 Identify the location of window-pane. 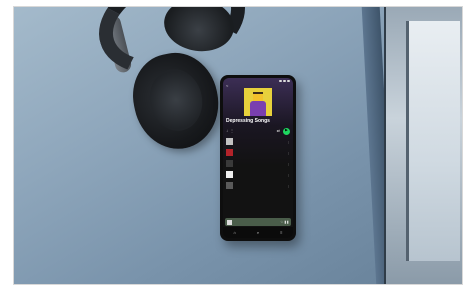
(433, 141).